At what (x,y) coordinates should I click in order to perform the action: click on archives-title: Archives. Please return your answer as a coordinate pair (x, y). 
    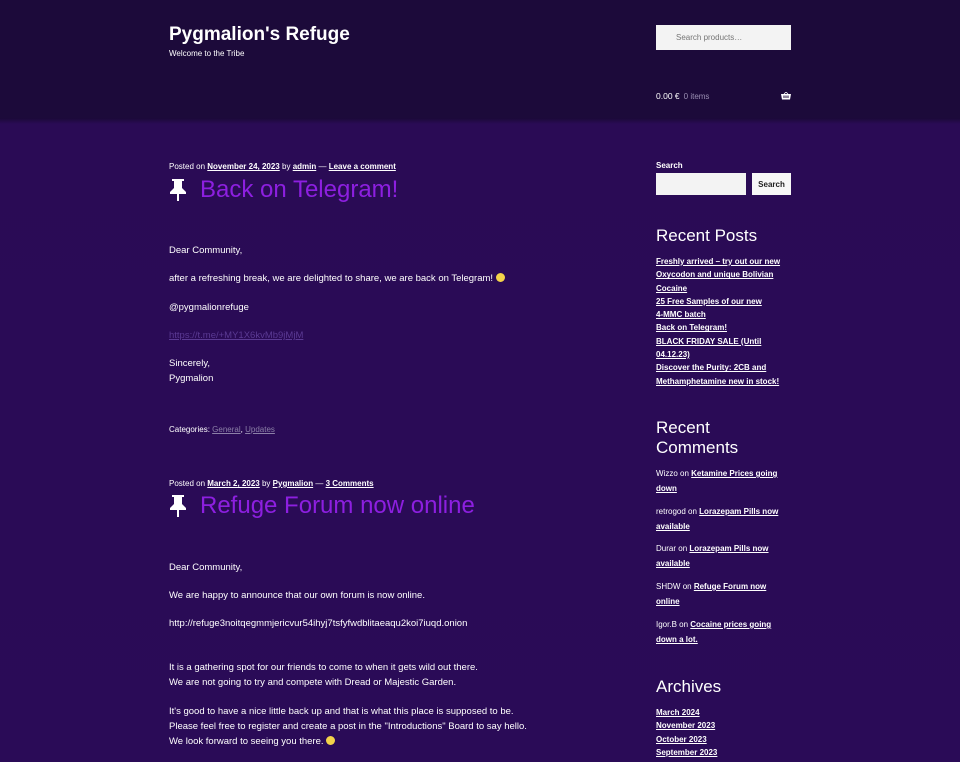
    Looking at the image, I should click on (689, 686).